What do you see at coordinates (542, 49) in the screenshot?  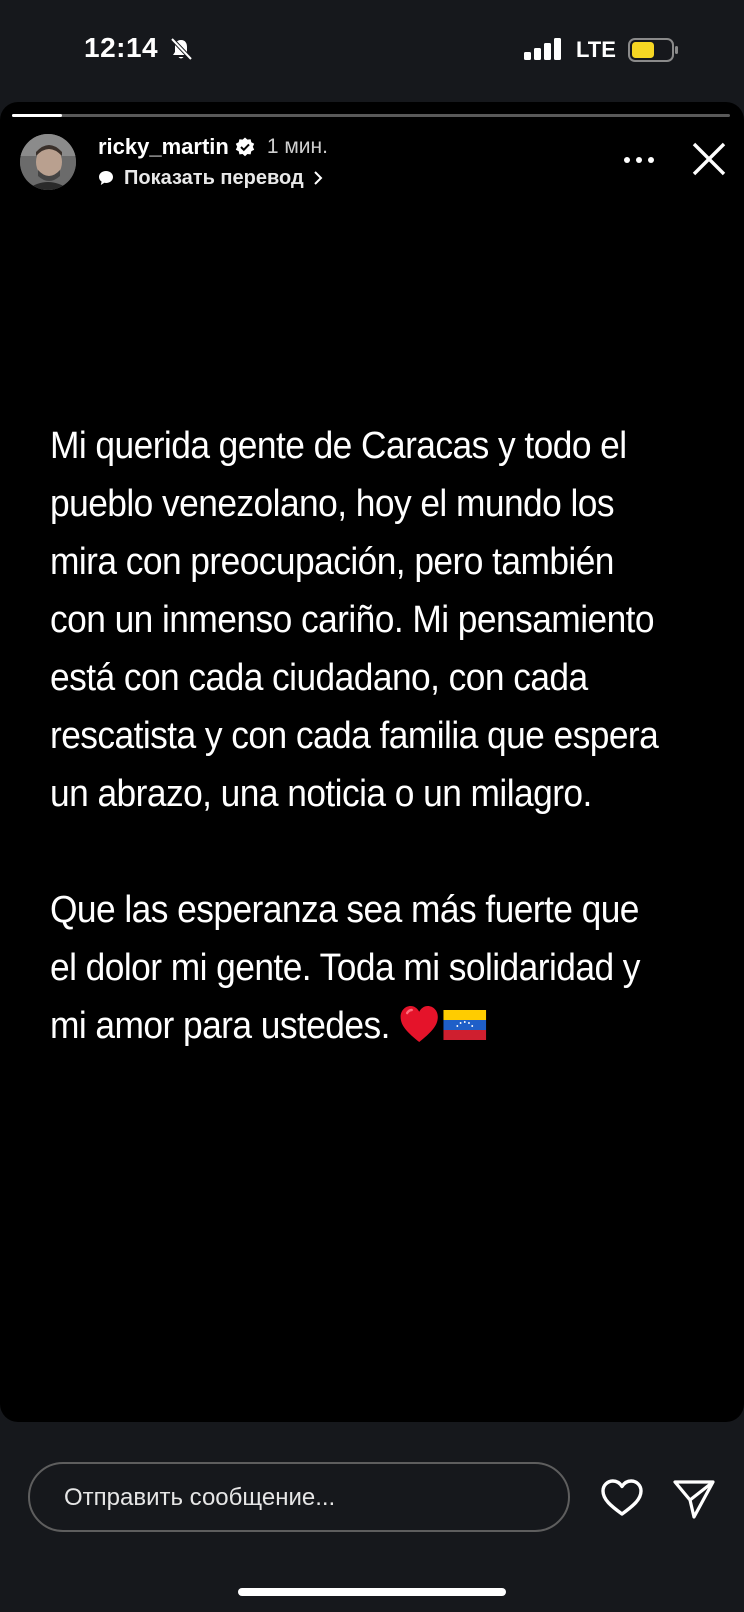 I see `signal-strength-icon` at bounding box center [542, 49].